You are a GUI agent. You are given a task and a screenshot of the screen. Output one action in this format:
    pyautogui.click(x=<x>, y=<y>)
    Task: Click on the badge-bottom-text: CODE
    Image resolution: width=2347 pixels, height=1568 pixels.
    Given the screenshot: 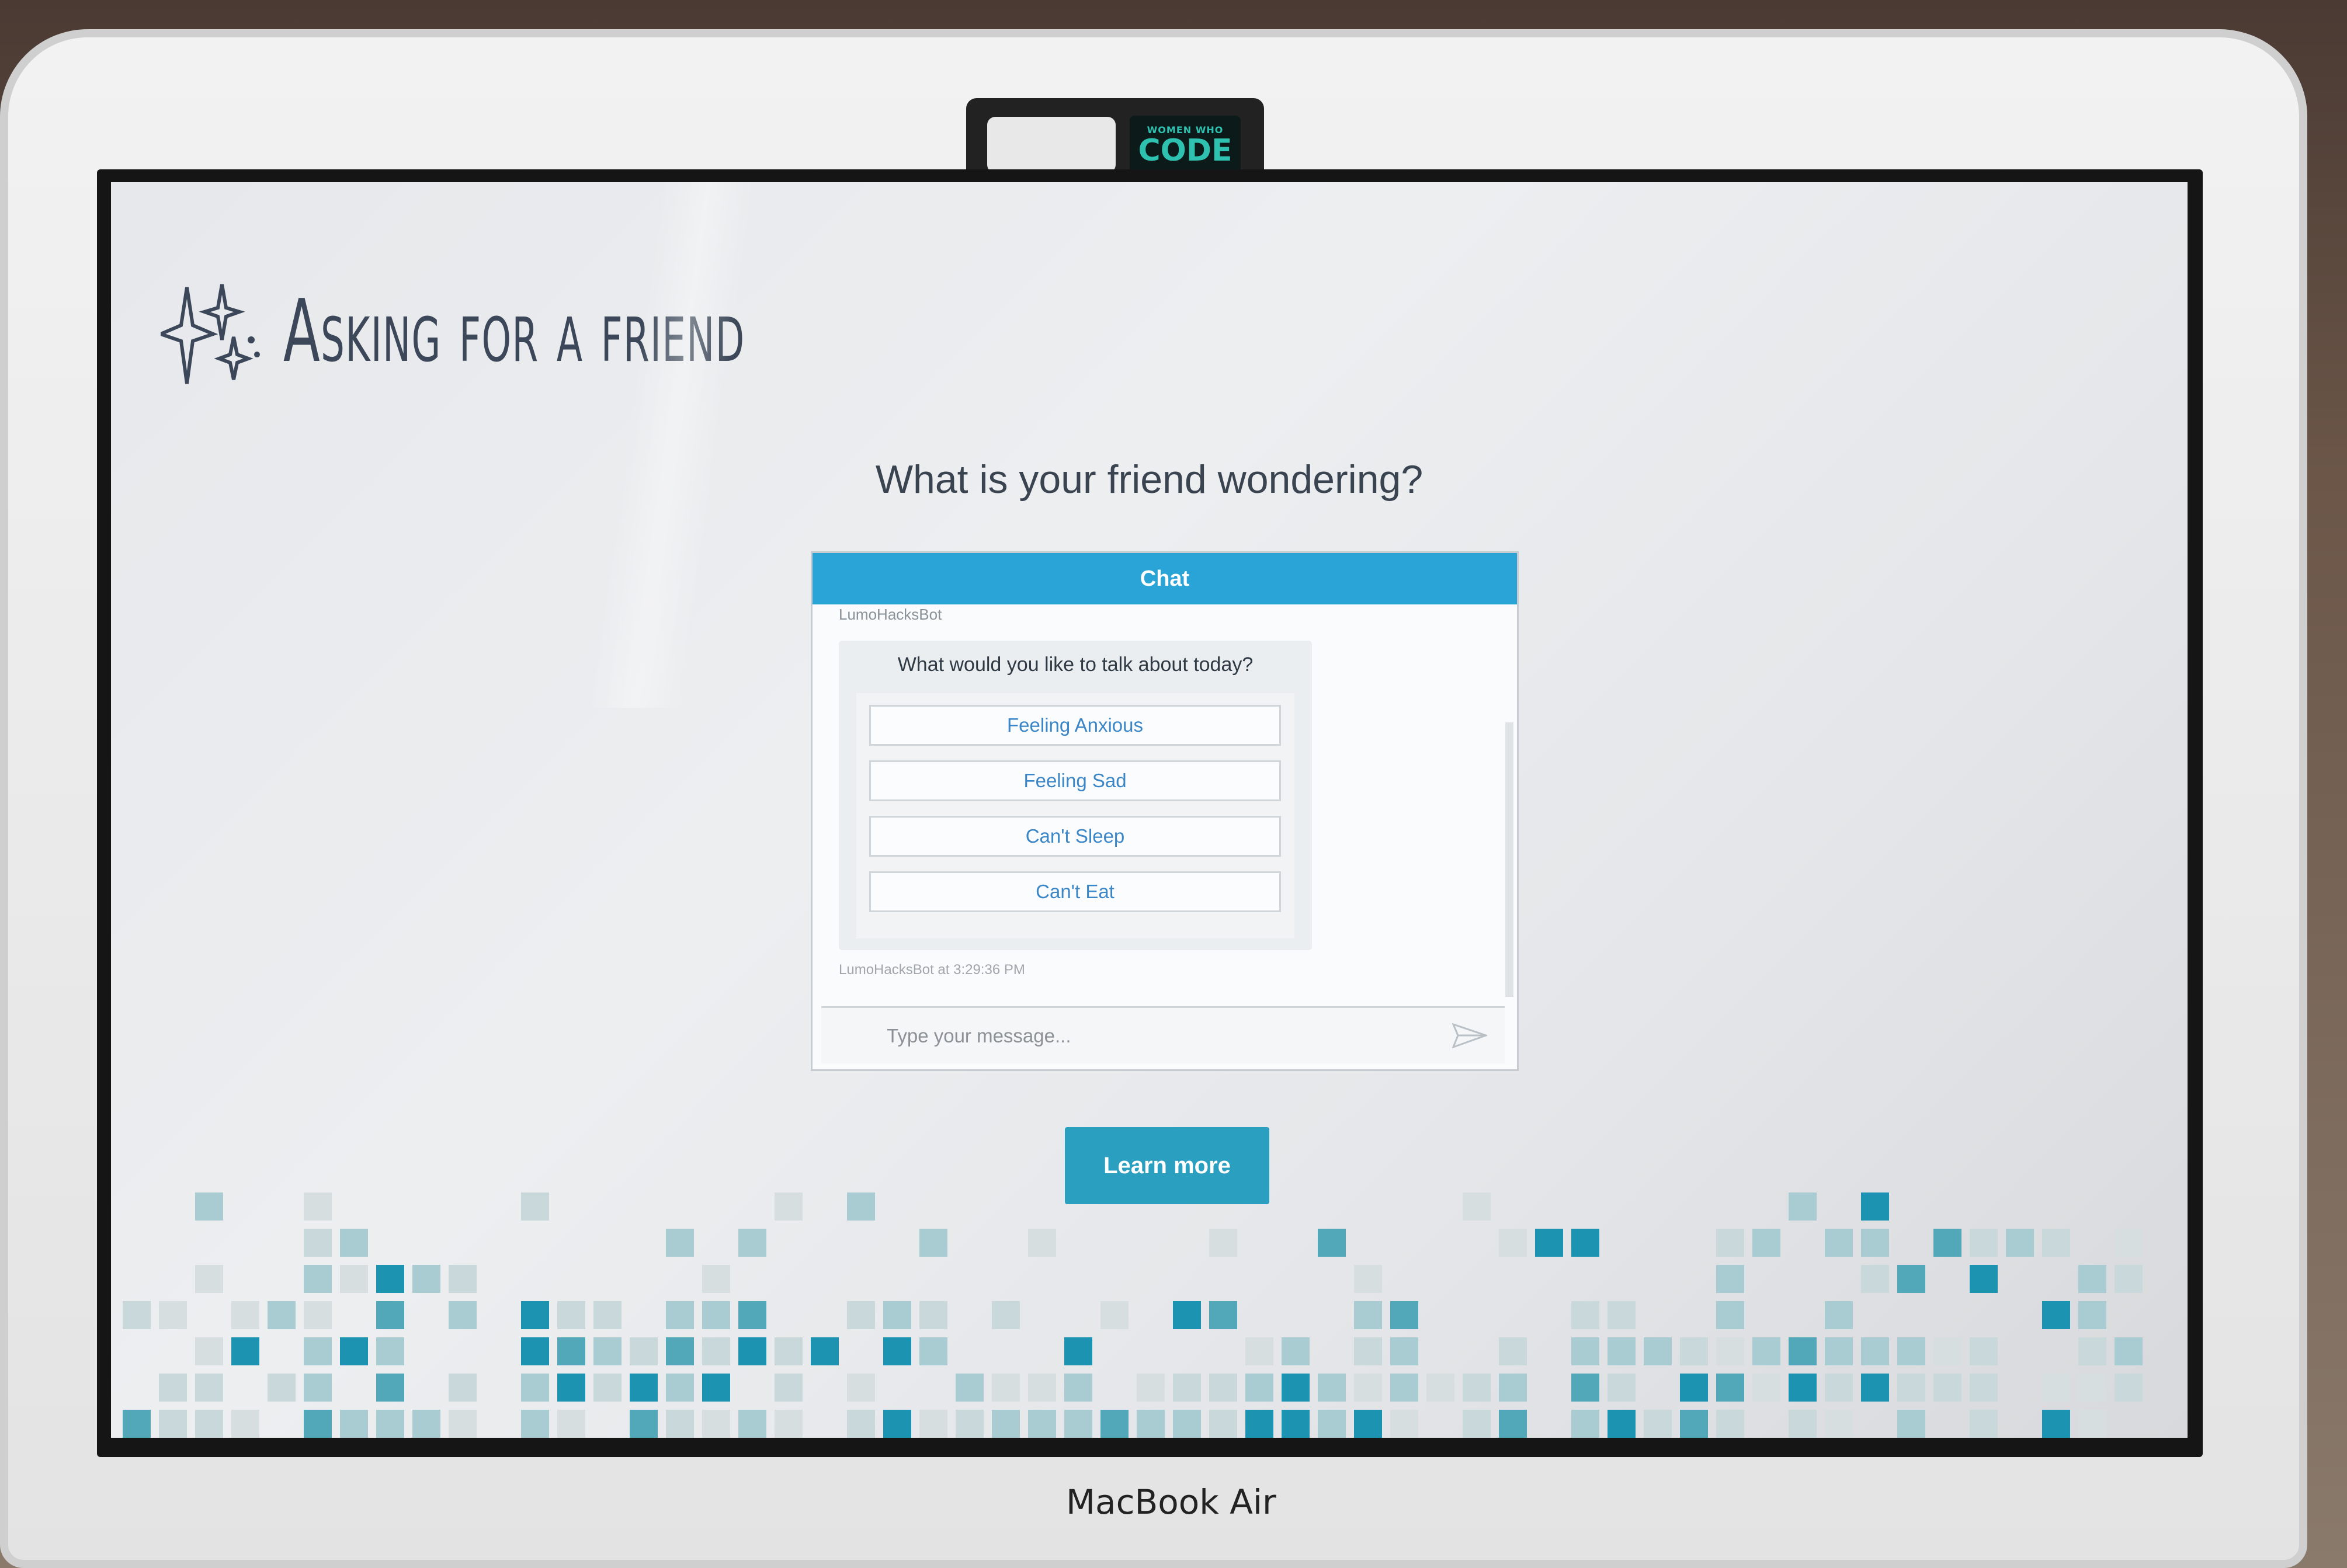 What is the action you would take?
    pyautogui.click(x=1185, y=150)
    